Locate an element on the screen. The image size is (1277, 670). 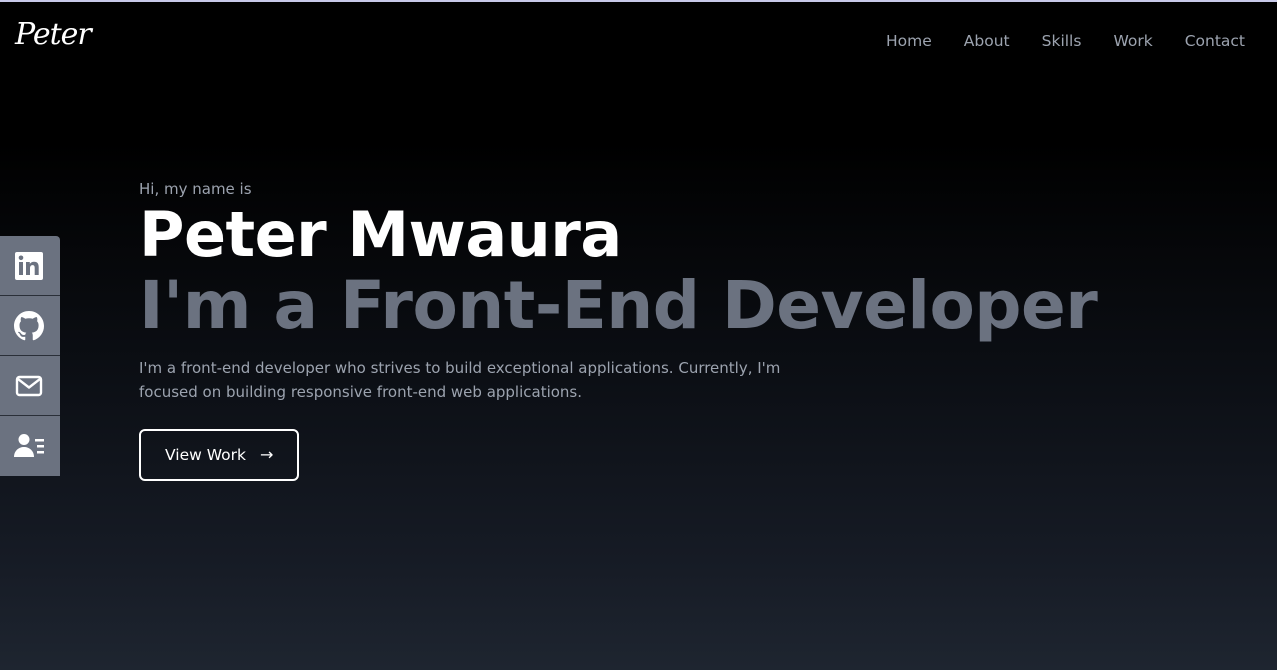
nav-item-work: Work is located at coordinates (1132, 41).